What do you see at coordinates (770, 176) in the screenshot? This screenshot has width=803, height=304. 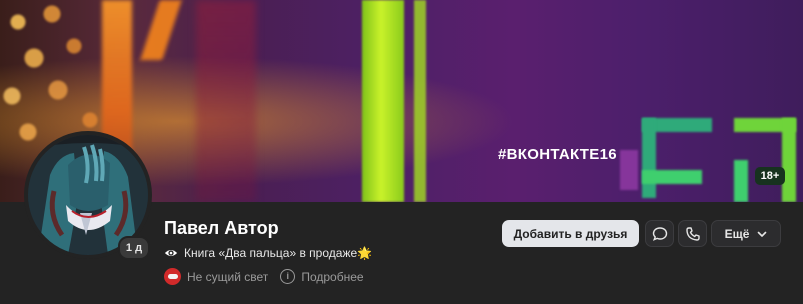 I see `age-rating-badge: 18+` at bounding box center [770, 176].